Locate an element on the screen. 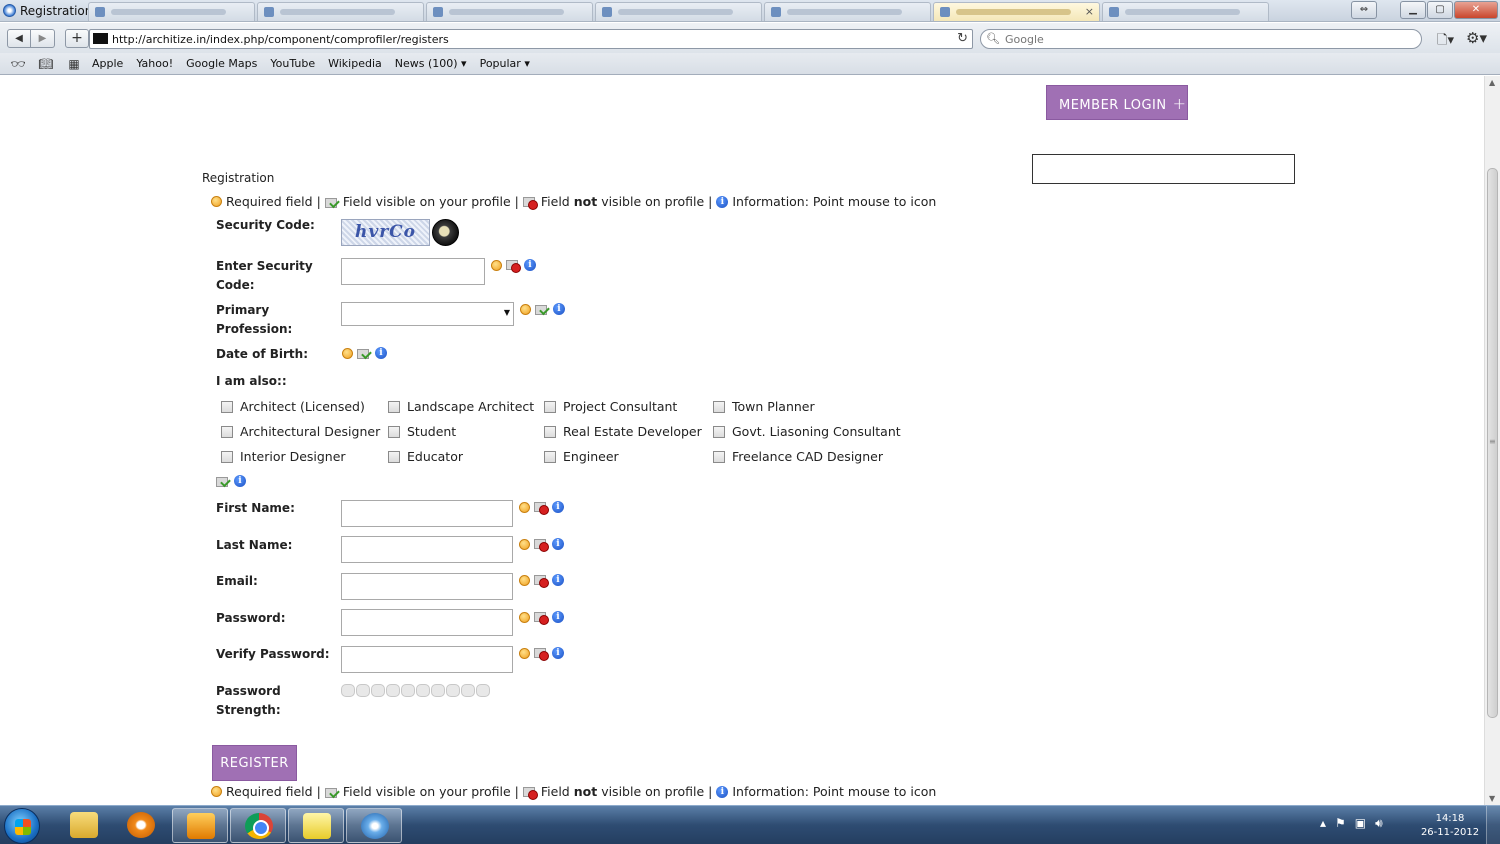  clock-date: 26-11-2012 is located at coordinates (1450, 832).